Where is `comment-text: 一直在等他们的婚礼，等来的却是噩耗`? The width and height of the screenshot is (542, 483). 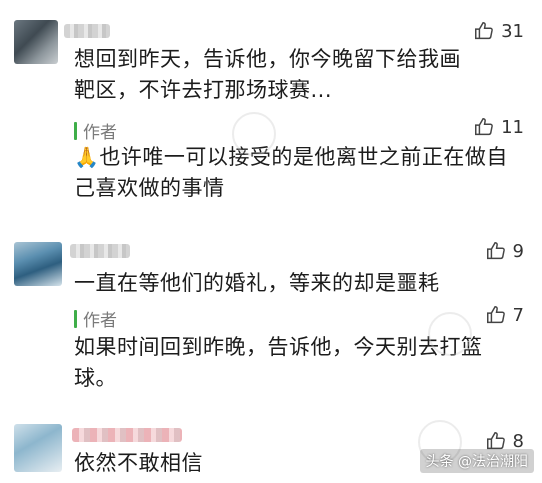
comment-text: 一直在等他们的婚礼，等来的却是噩耗 is located at coordinates (257, 283).